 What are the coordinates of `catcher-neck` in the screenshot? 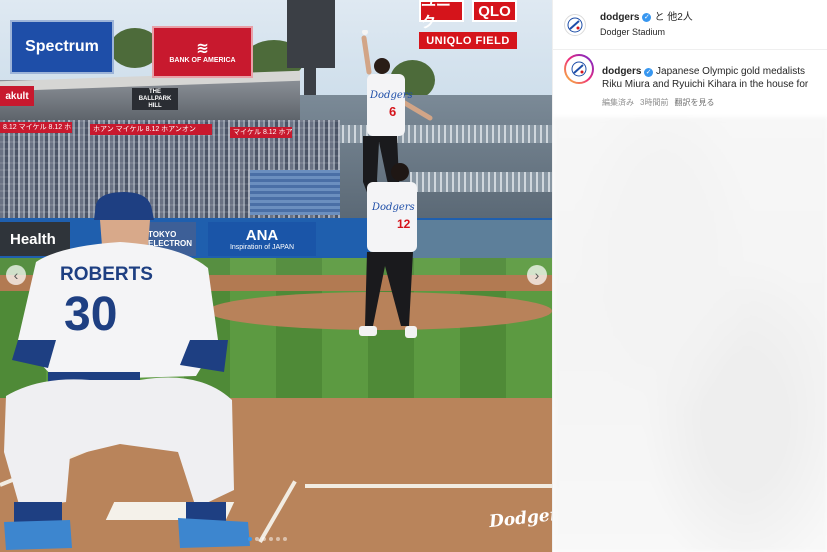 It's located at (125, 233).